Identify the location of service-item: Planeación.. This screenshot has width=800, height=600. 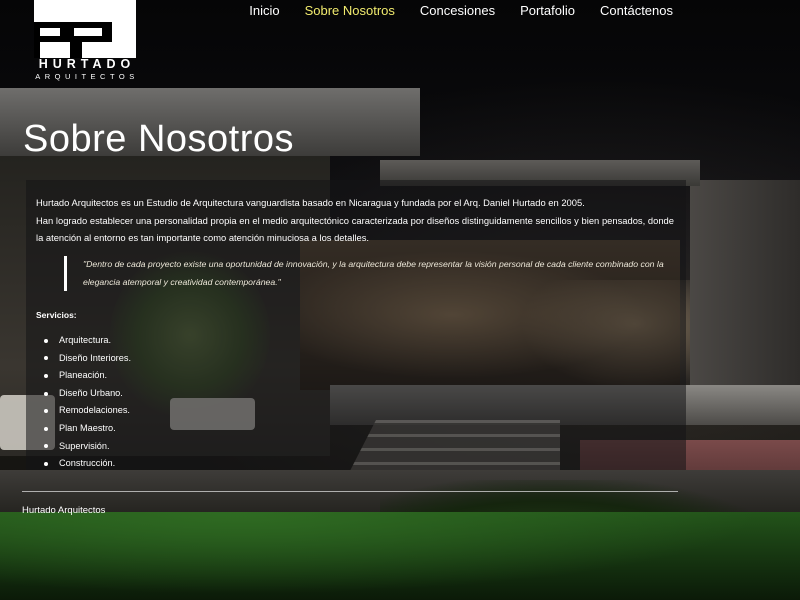
(87, 376).